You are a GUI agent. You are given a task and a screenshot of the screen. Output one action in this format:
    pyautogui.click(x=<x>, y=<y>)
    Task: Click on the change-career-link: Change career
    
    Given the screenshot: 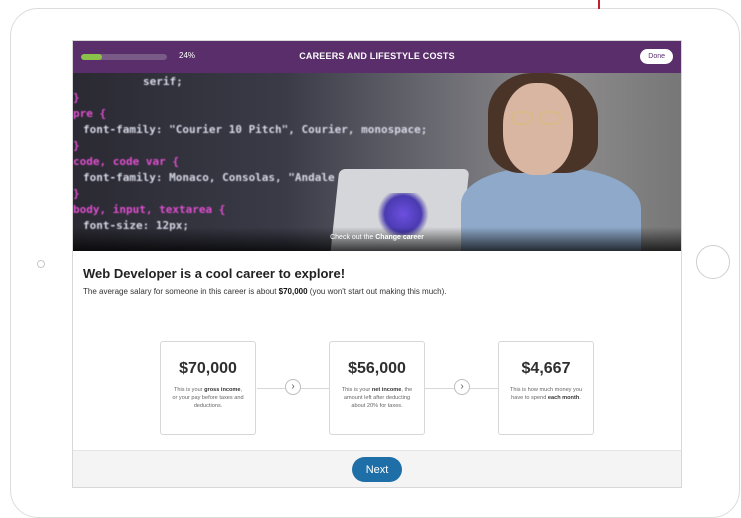 What is the action you would take?
    pyautogui.click(x=399, y=237)
    